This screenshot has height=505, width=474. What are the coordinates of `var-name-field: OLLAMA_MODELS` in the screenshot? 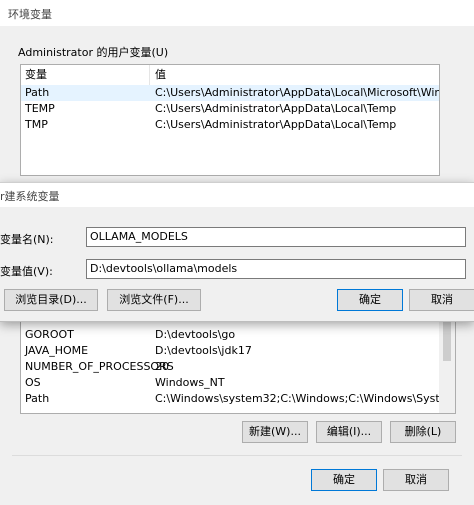 It's located at (276, 237).